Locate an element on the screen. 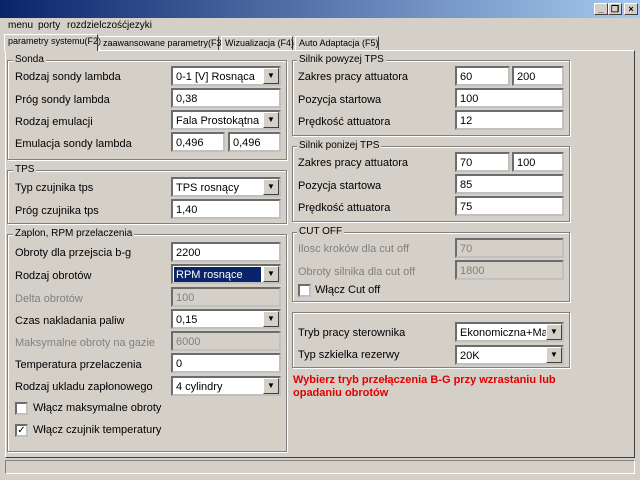 The height and width of the screenshot is (480, 640). typ-szkielka-label: Typ szkielka rezerwy is located at coordinates (349, 355).